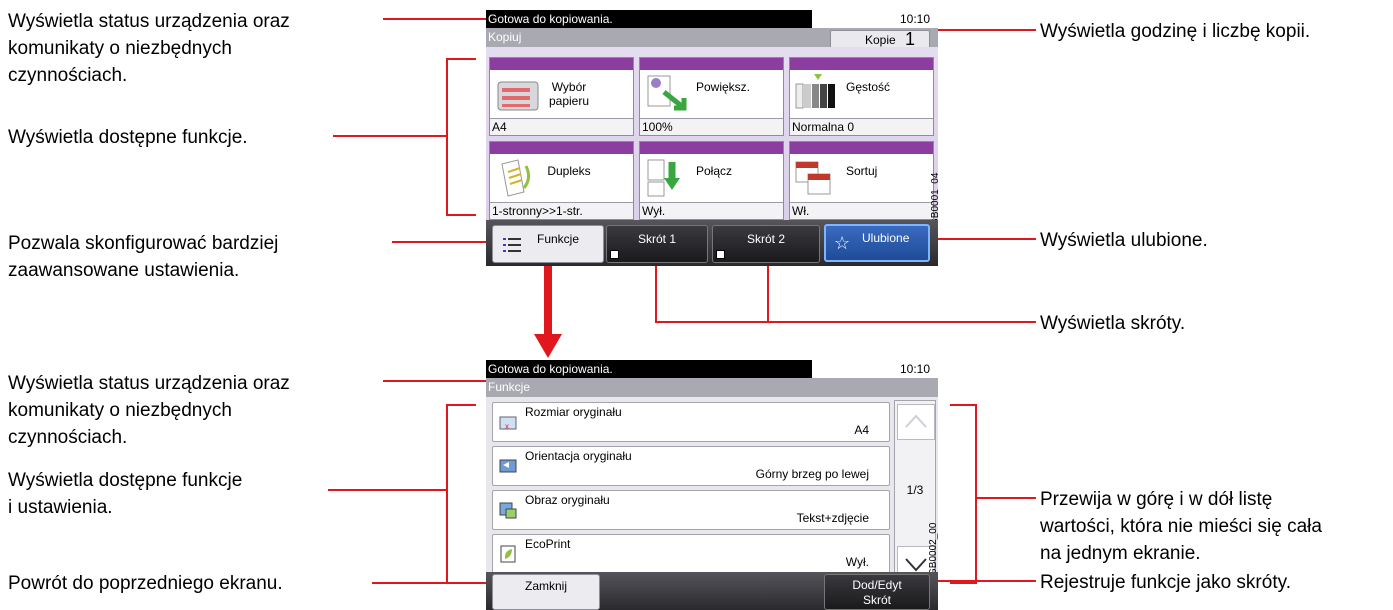  What do you see at coordinates (512, 245) in the screenshot?
I see `functions-list-icon` at bounding box center [512, 245].